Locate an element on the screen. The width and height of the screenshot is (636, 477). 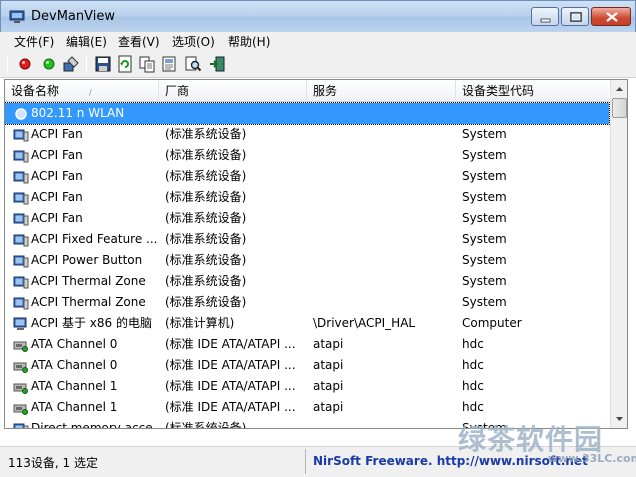
table-row: ACPI Power Button (标准系统设备) System is located at coordinates (307, 260).